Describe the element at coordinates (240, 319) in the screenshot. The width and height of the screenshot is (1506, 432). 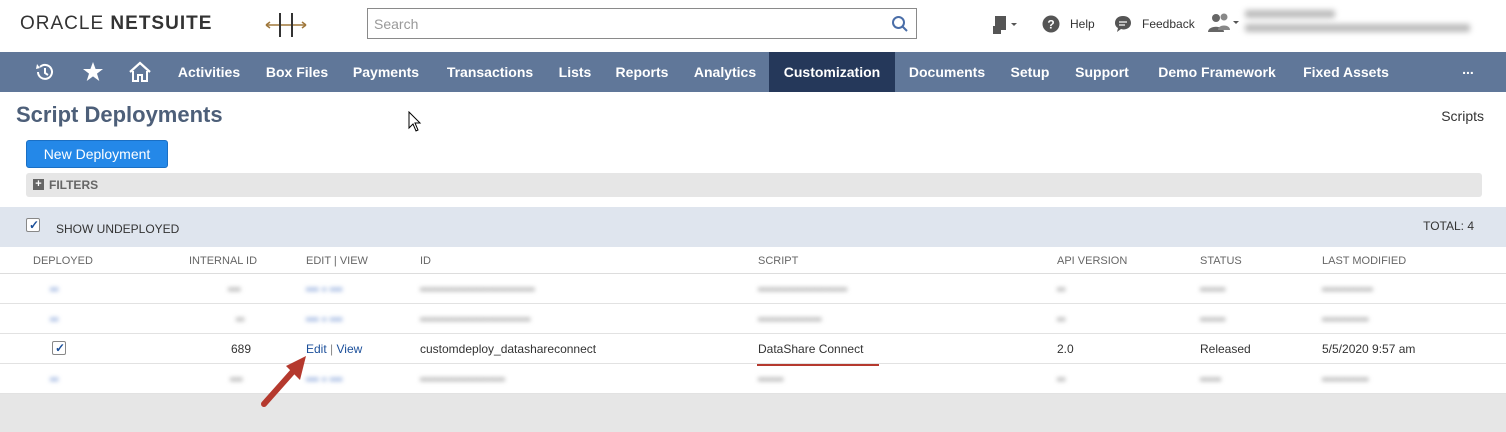
I see `redacted-internal-id: ▪▪` at that location.